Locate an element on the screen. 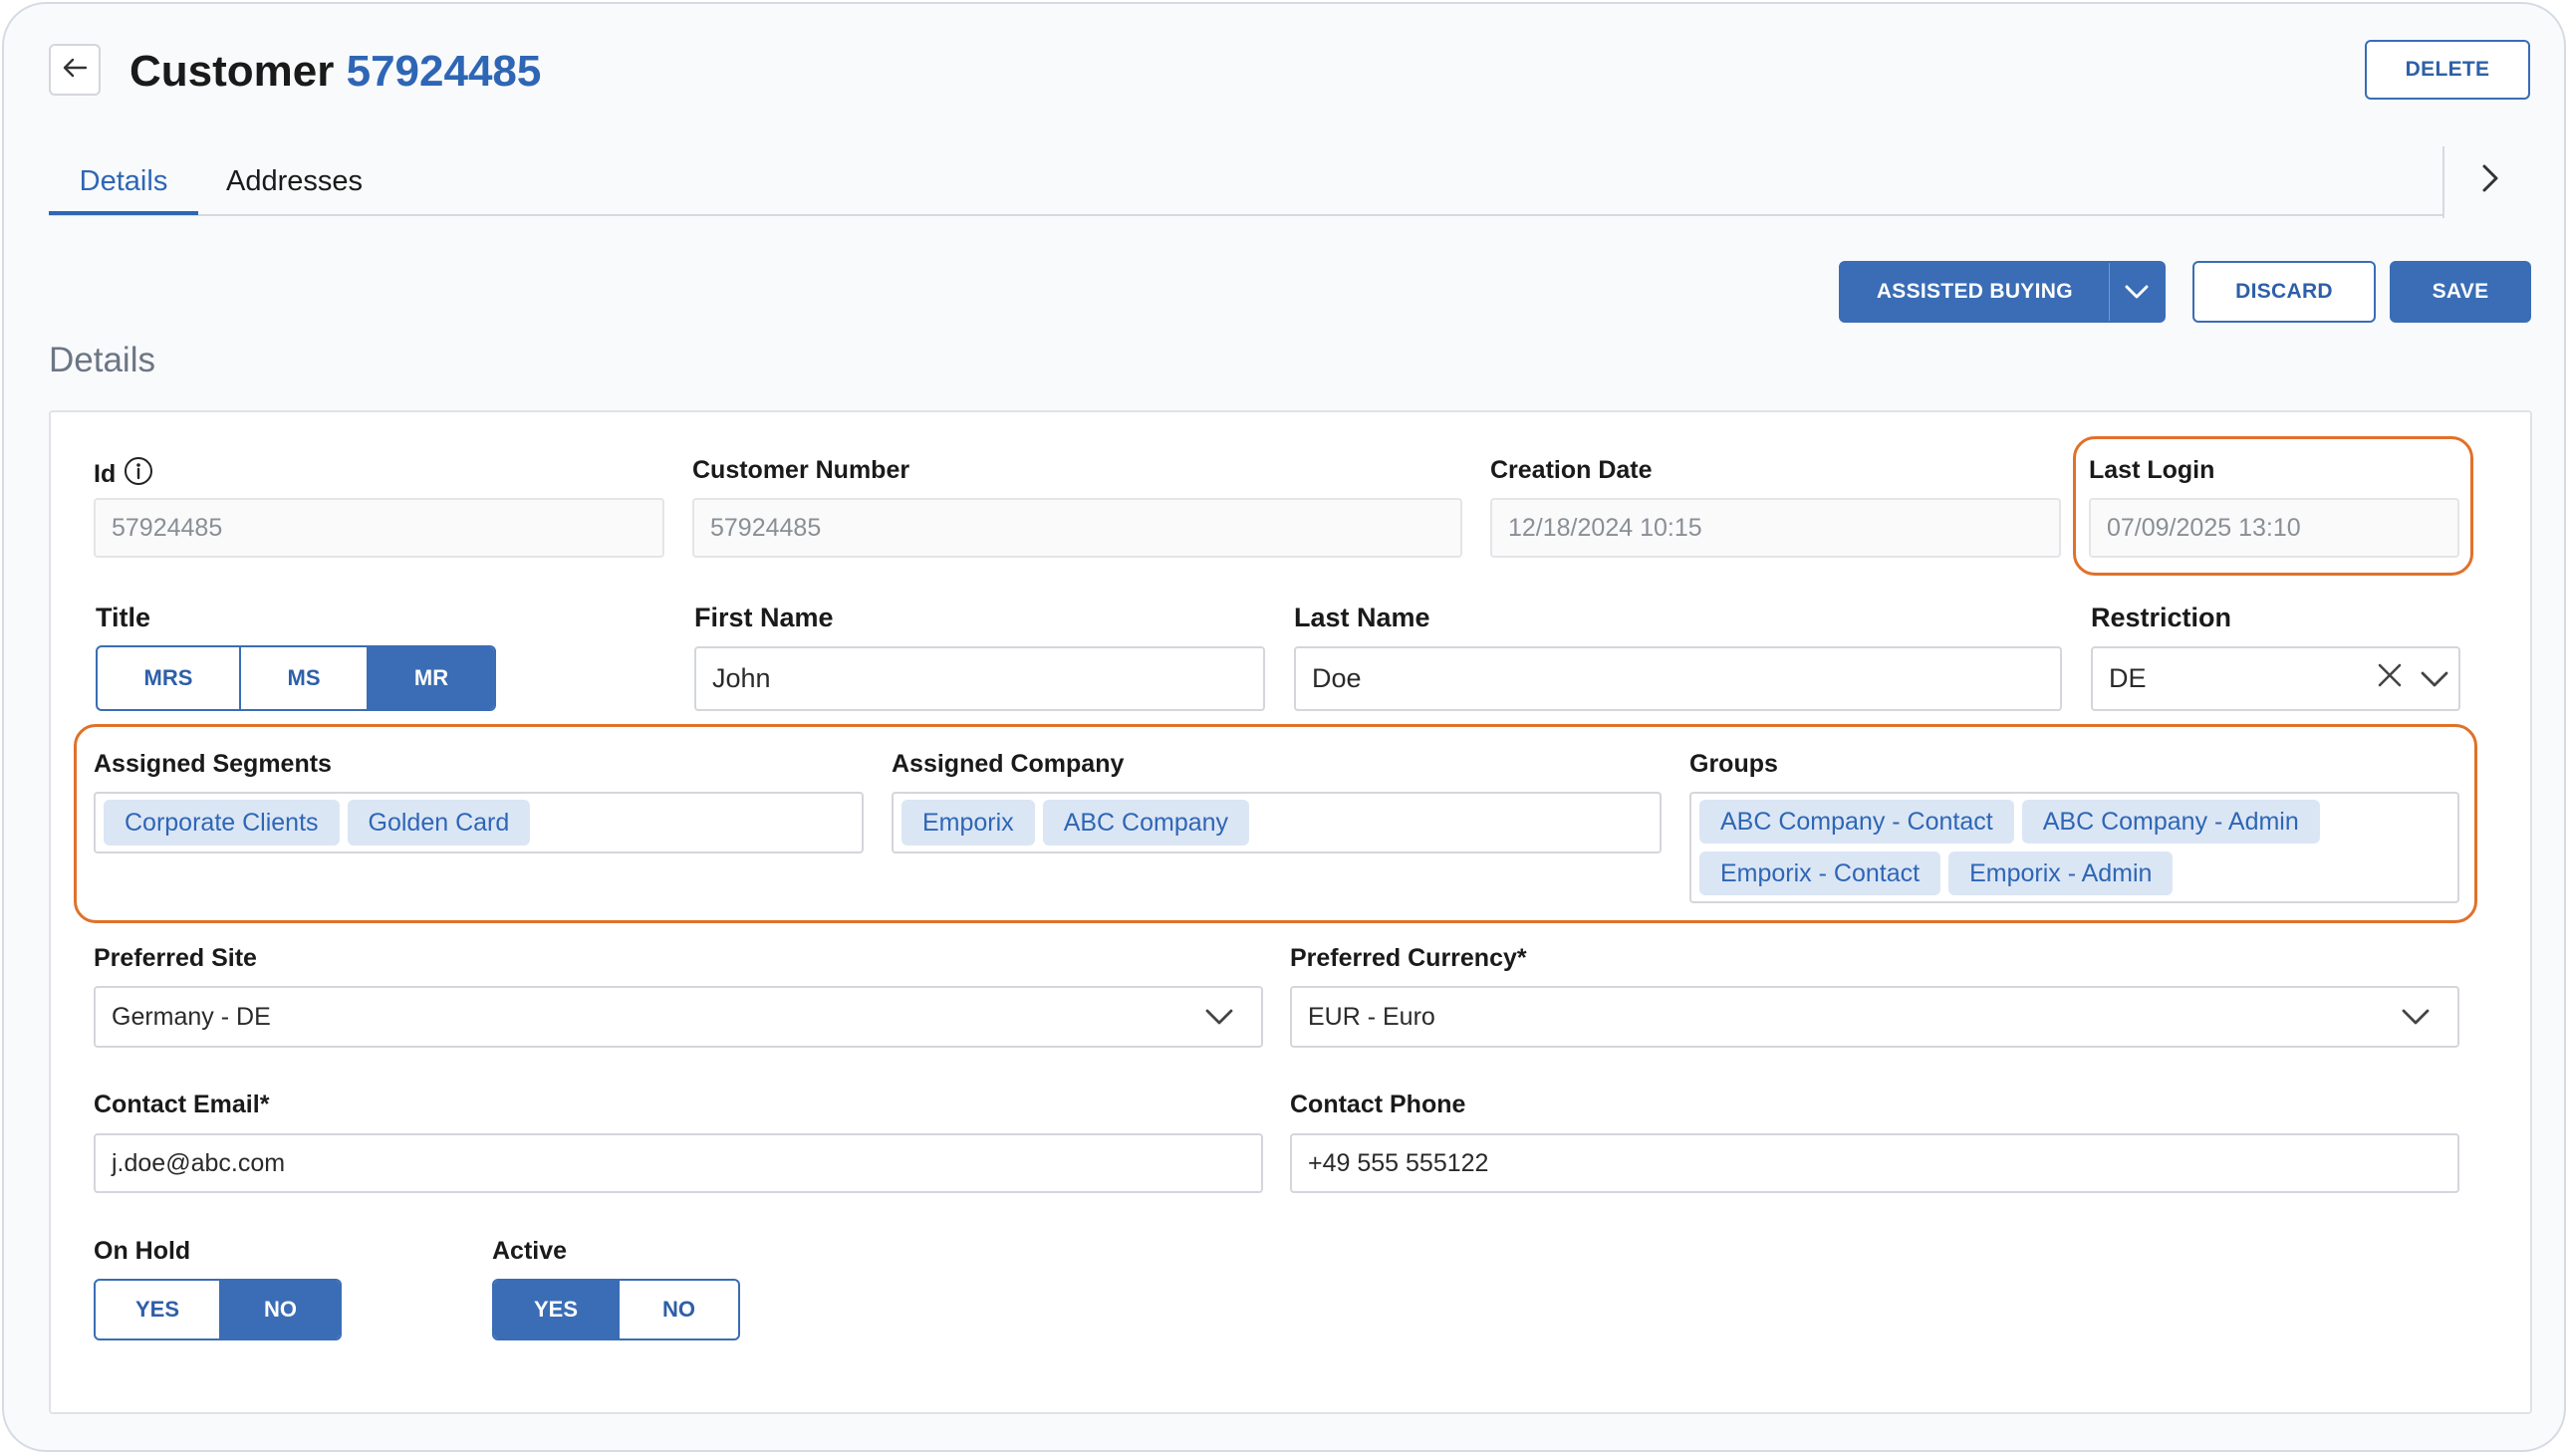 Image resolution: width=2570 pixels, height=1456 pixels. active-yes: YES is located at coordinates (556, 1309).